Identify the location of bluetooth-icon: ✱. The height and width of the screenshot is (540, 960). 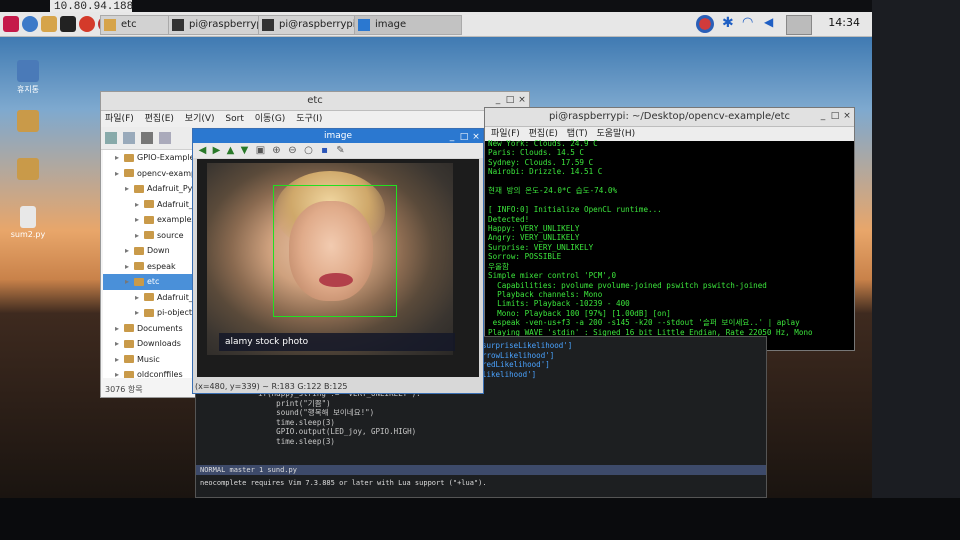
(728, 24).